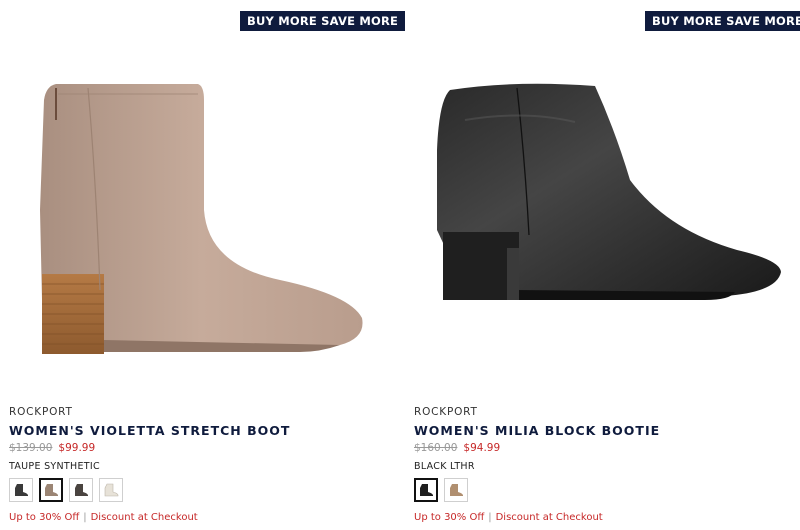 The image size is (800, 530). Describe the element at coordinates (31, 448) in the screenshot. I see `original-price: $139.00` at that location.